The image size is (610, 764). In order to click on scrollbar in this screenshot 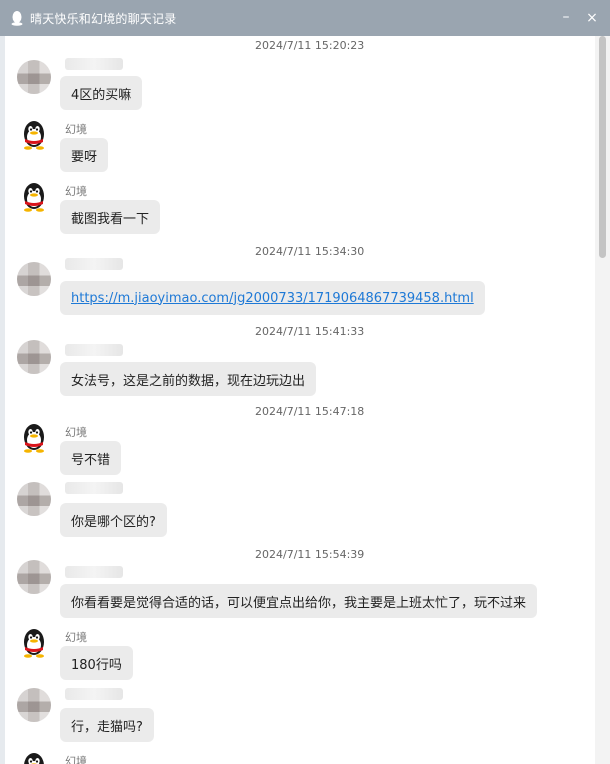, I will do `click(602, 400)`.